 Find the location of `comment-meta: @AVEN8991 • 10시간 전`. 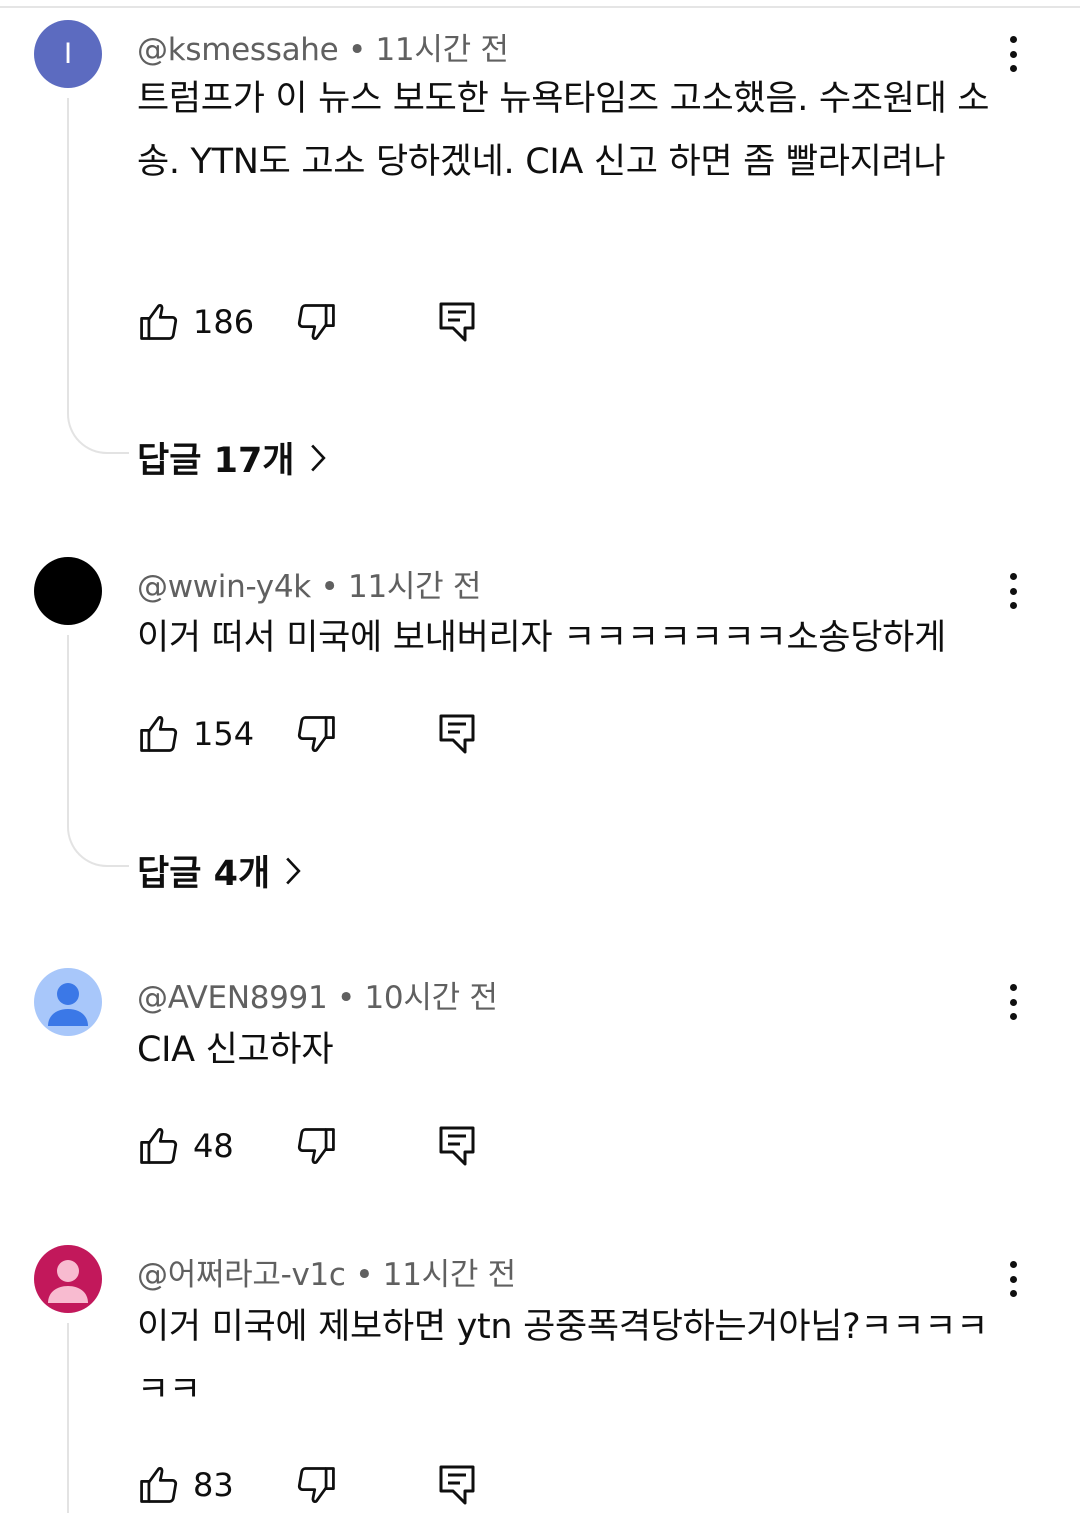

comment-meta: @AVEN8991 • 10시간 전 is located at coordinates (317, 994).